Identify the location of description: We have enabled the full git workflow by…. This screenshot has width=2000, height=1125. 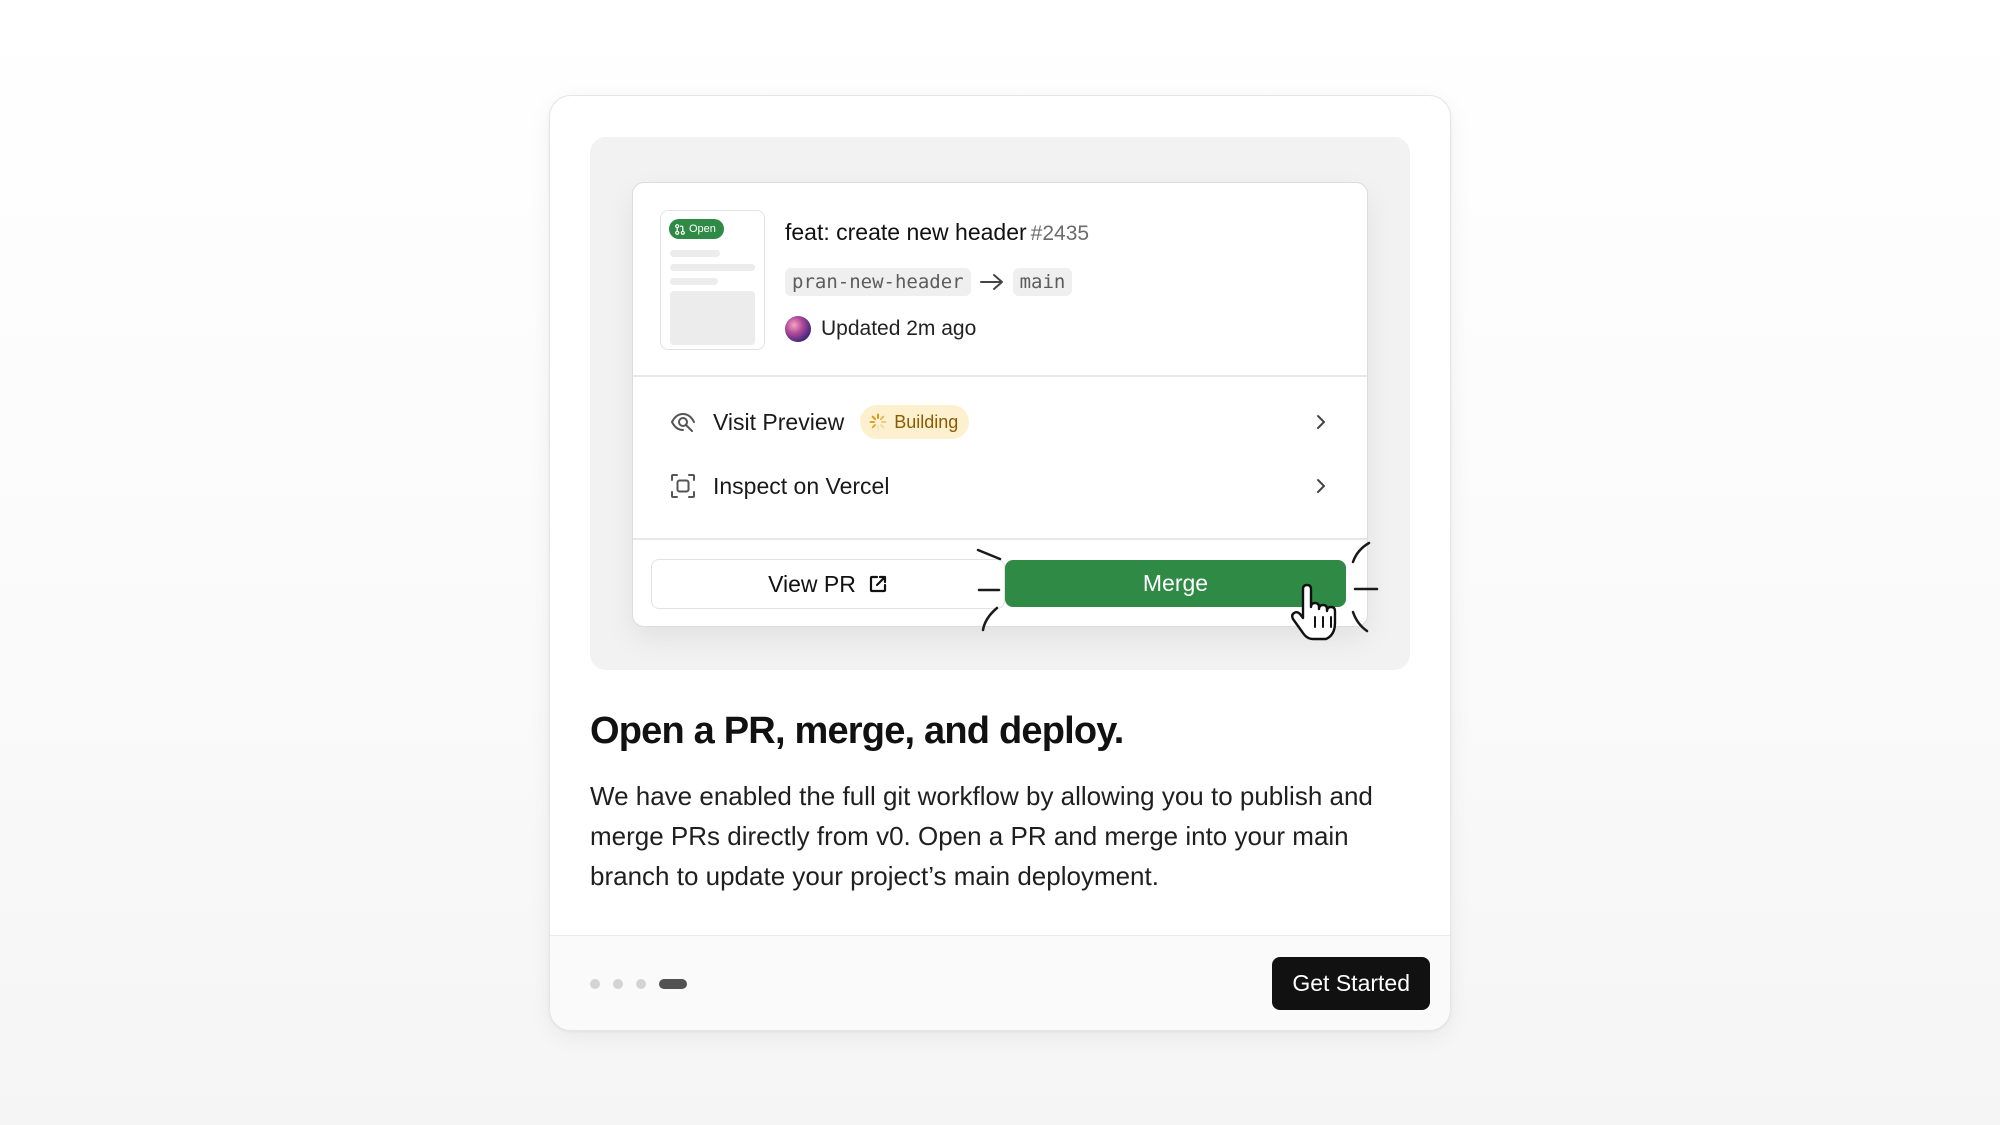
(981, 836).